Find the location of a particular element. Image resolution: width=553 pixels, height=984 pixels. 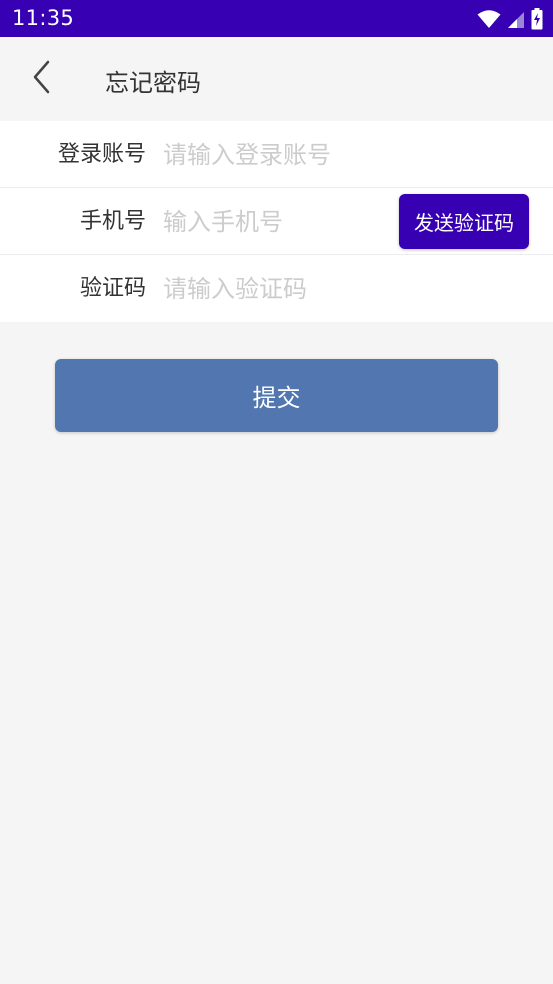

phone-label: 手机号 is located at coordinates (112, 221).